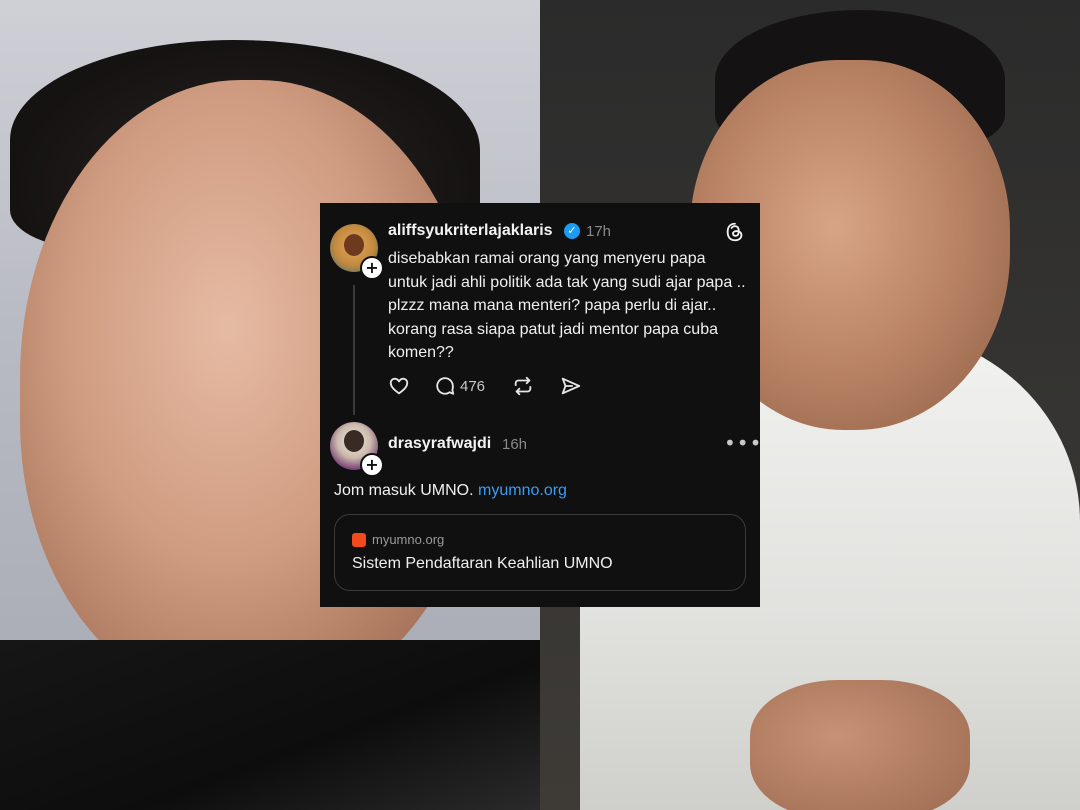 This screenshot has height=810, width=1080. Describe the element at coordinates (523, 387) in the screenshot. I see `repost-icon` at that location.